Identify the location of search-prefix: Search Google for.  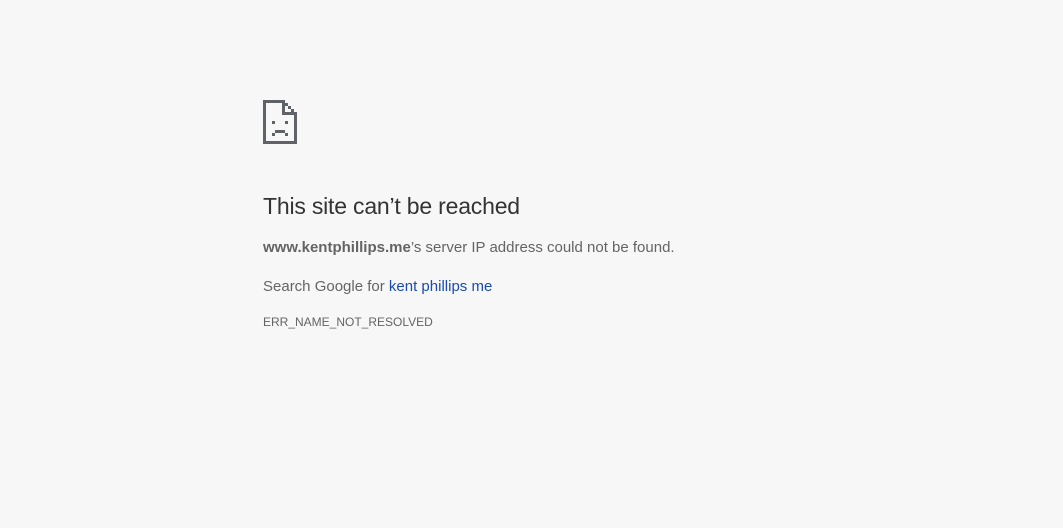
(326, 286).